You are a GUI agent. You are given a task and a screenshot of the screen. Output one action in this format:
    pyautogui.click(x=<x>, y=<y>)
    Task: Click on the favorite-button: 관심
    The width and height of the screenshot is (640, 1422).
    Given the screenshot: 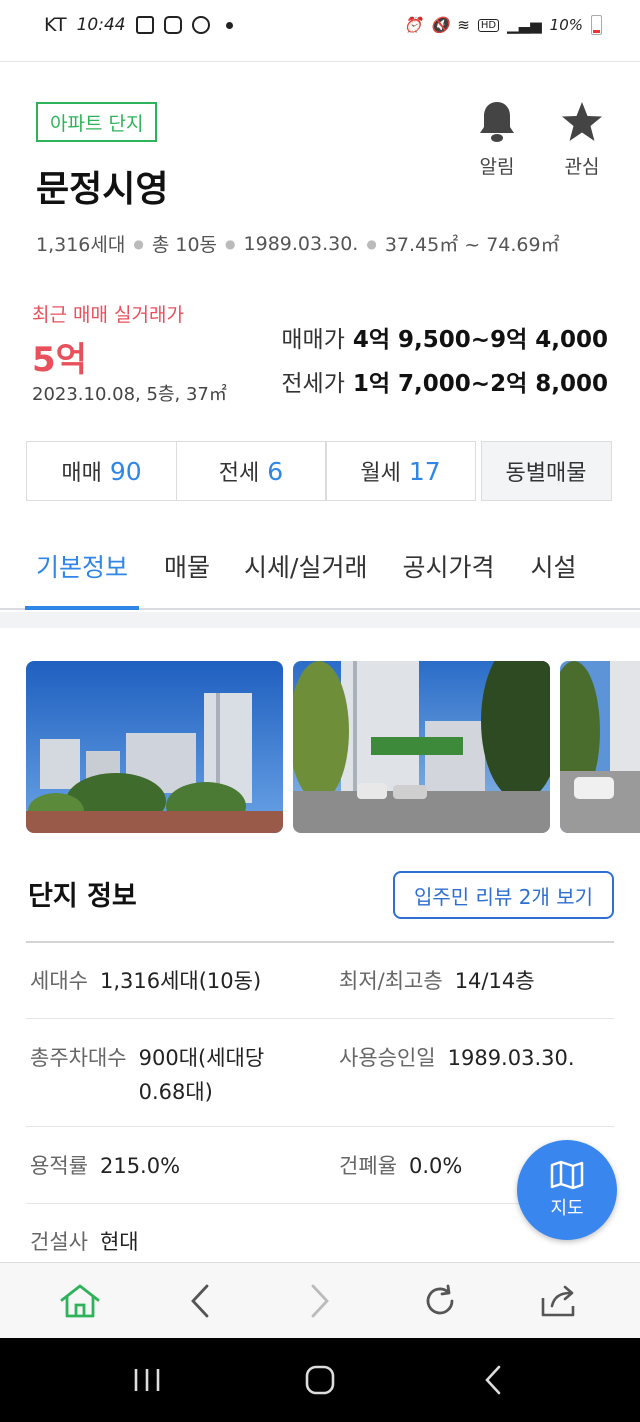 What is the action you would take?
    pyautogui.click(x=582, y=139)
    